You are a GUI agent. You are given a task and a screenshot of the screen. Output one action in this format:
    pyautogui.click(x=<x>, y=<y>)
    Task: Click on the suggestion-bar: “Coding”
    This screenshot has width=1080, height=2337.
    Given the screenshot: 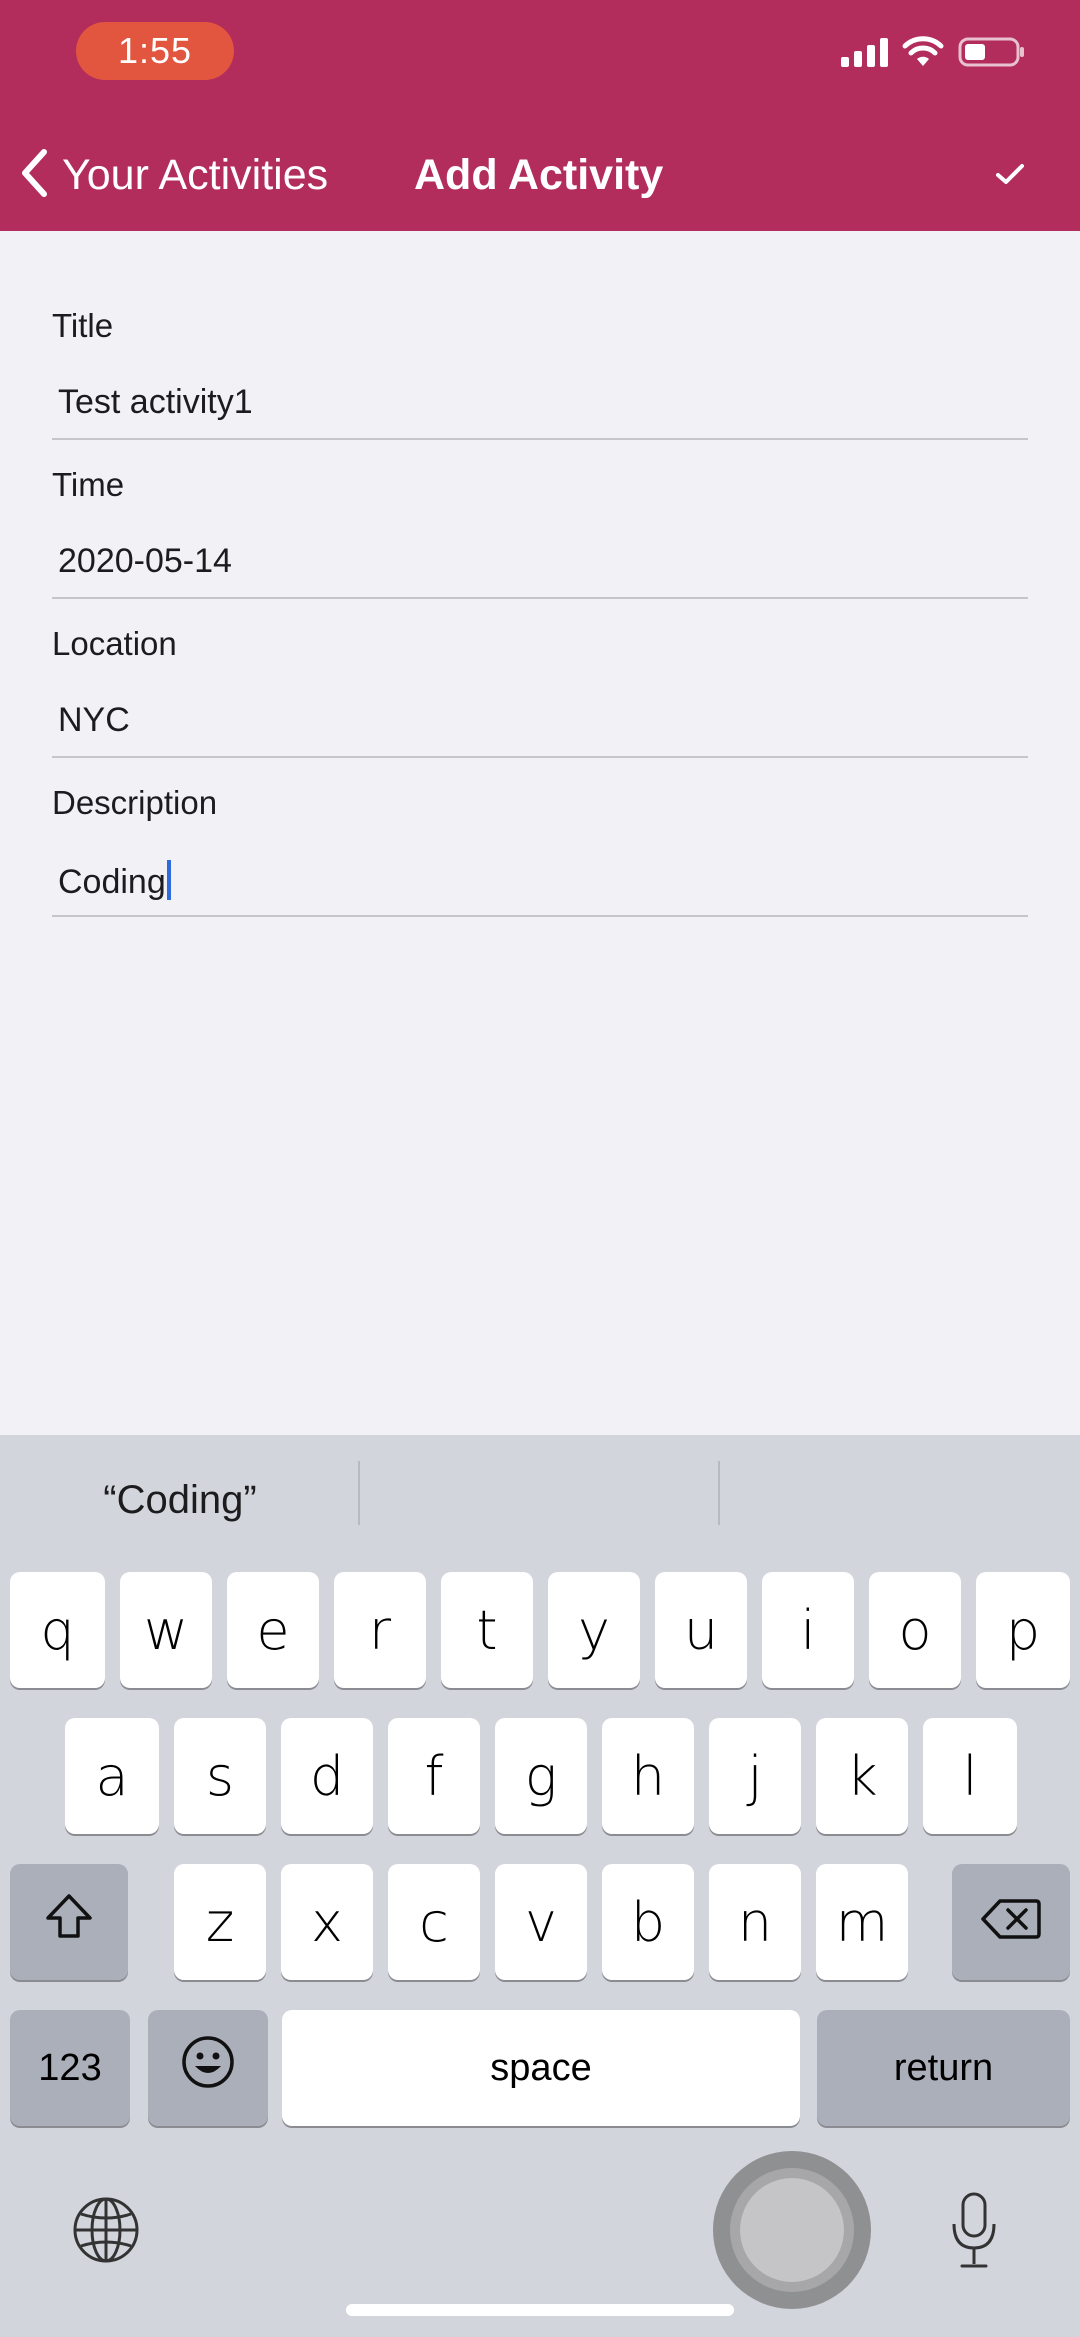 What is the action you would take?
    pyautogui.click(x=540, y=1500)
    